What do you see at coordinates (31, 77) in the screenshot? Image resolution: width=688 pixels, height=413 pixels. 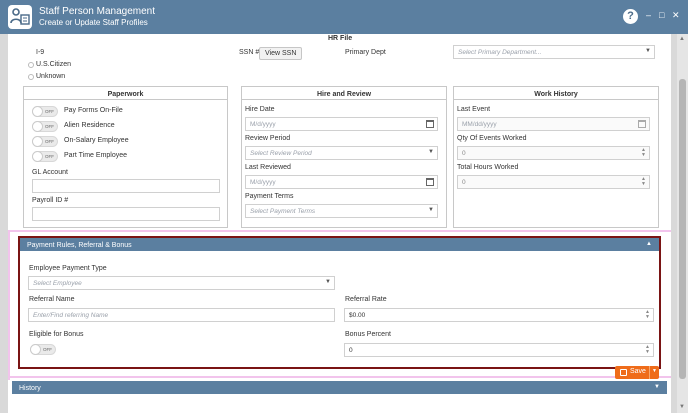 I see `unknown-radio` at bounding box center [31, 77].